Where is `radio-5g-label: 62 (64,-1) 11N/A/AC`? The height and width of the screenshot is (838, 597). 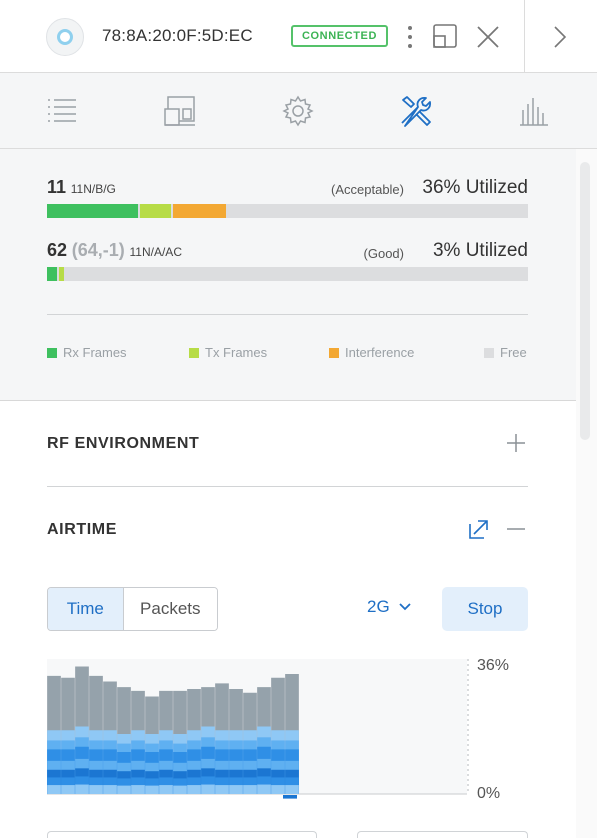 radio-5g-label: 62 (64,-1) 11N/A/AC is located at coordinates (114, 250).